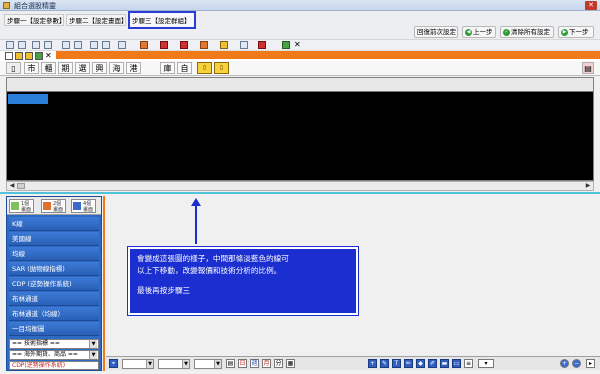 Image resolution: width=600 pixels, height=374 pixels. Describe the element at coordinates (162, 20) in the screenshot. I see `tab-step3: 步驟三【設定群組】` at that location.